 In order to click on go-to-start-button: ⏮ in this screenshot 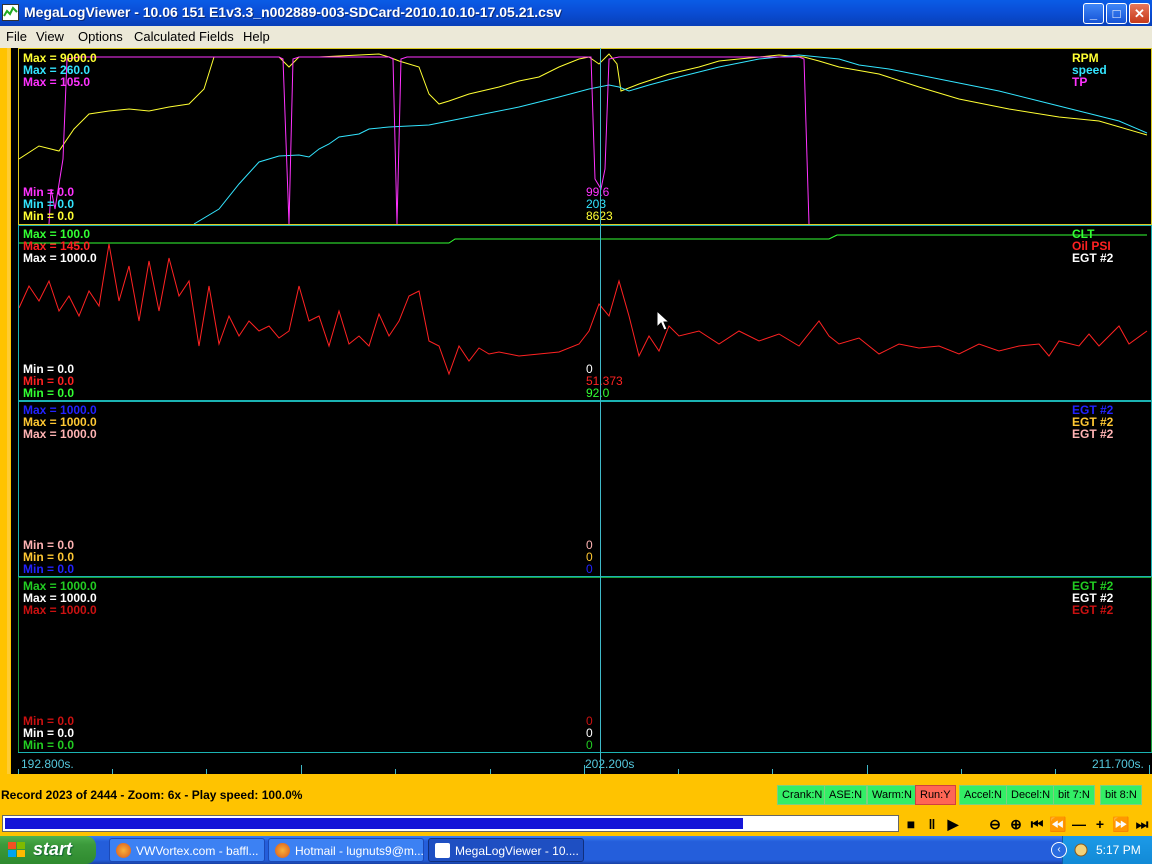, I will do `click(1037, 824)`.